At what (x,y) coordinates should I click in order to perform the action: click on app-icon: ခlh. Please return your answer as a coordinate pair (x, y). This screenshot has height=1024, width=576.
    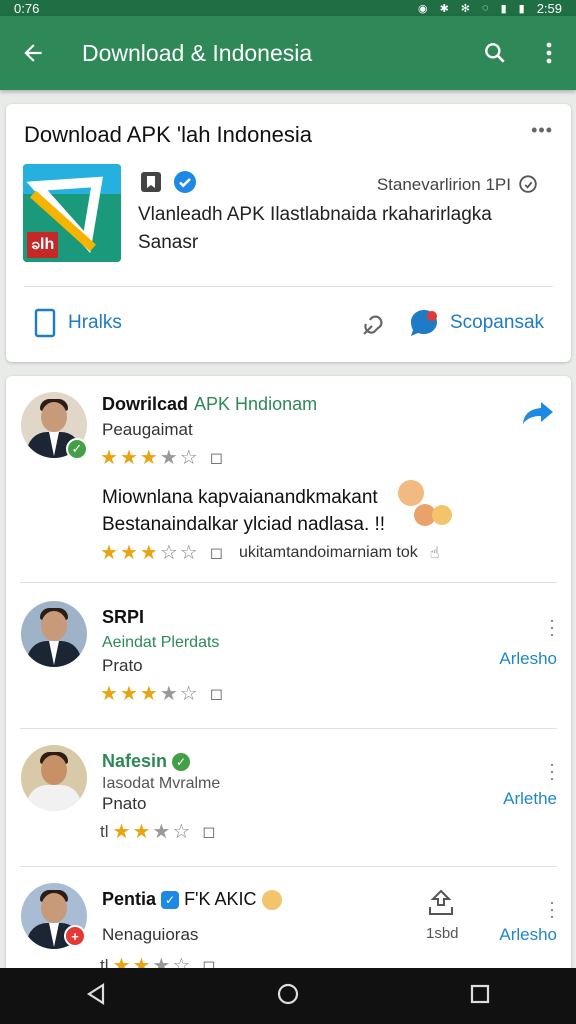
    Looking at the image, I should click on (72, 213).